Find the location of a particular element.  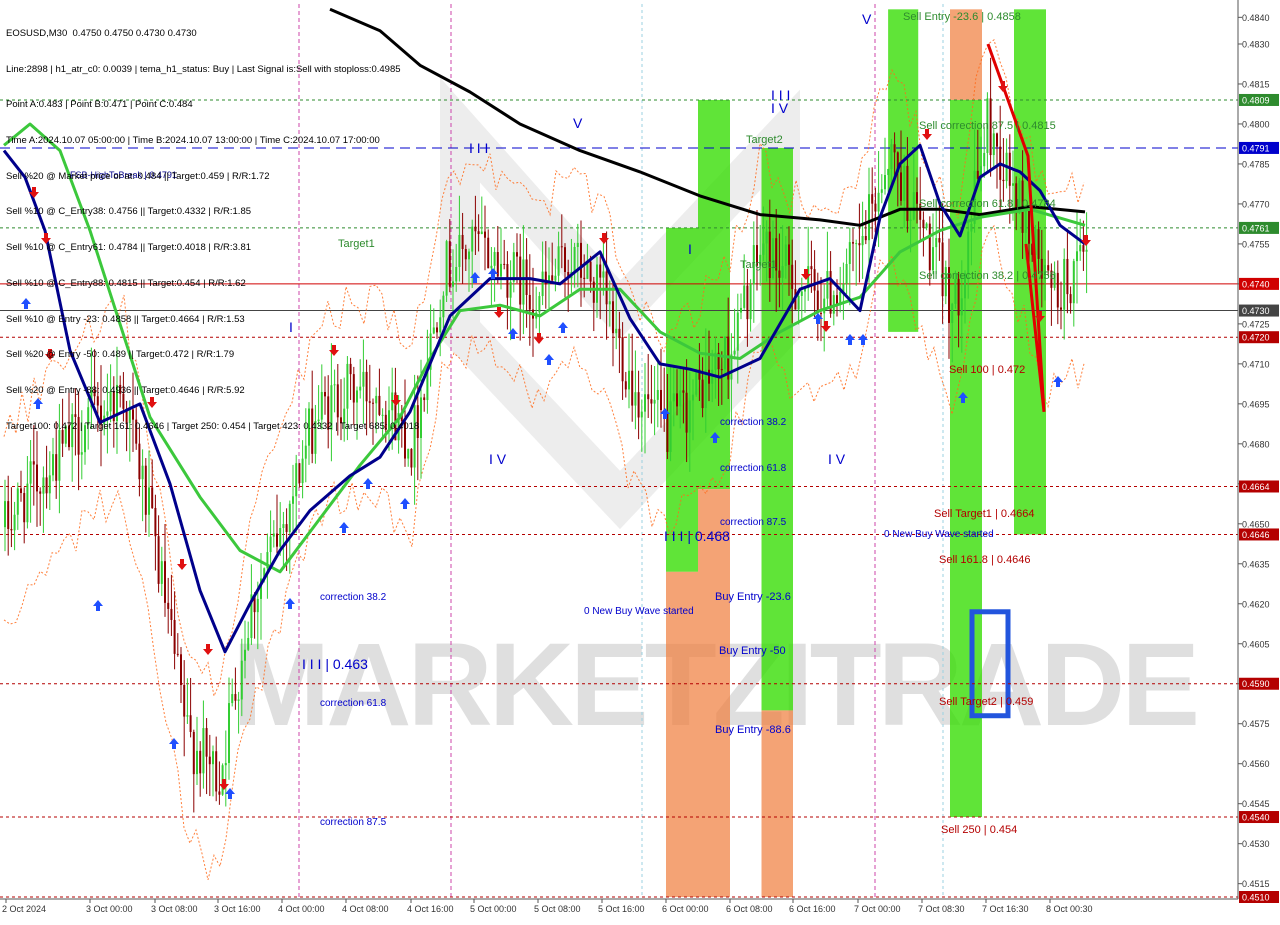

x-tick-label: 3 Oct 16:00 is located at coordinates (237, 909).